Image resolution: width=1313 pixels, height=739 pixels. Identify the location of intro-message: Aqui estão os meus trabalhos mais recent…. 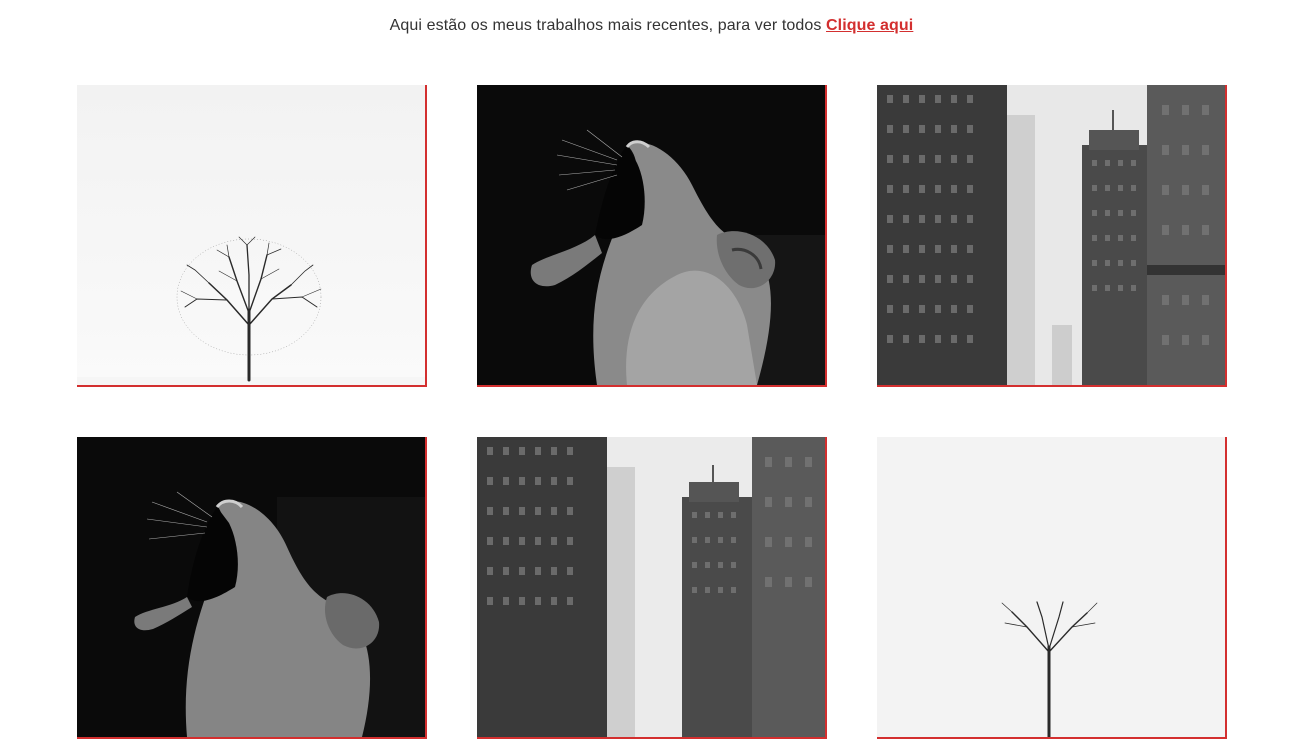
(605, 25).